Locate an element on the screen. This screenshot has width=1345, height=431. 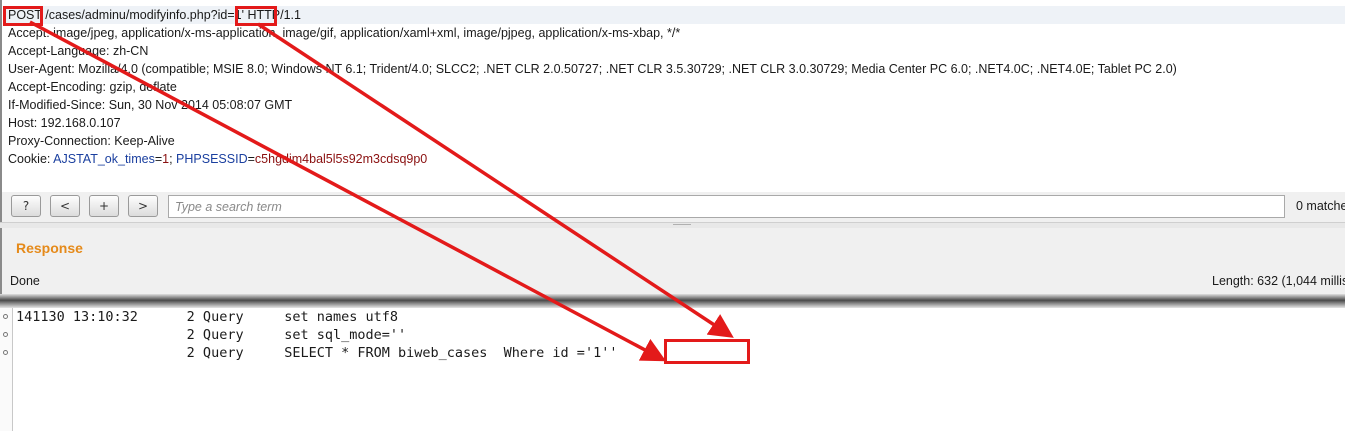
request-method: POST is located at coordinates (25, 15).